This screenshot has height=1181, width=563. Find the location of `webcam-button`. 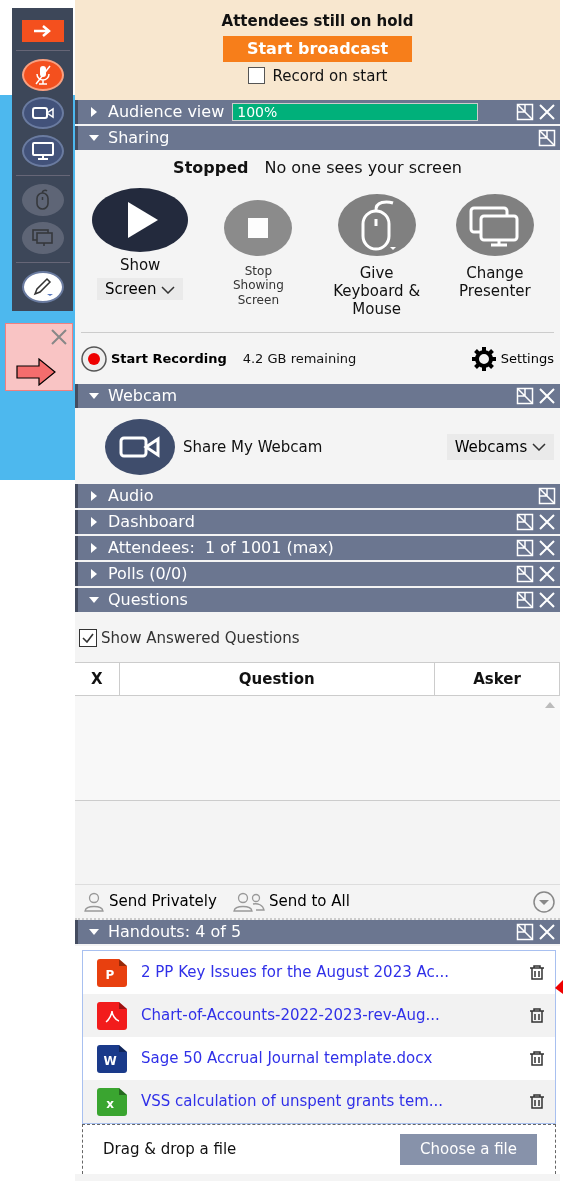

webcam-button is located at coordinates (42, 113).